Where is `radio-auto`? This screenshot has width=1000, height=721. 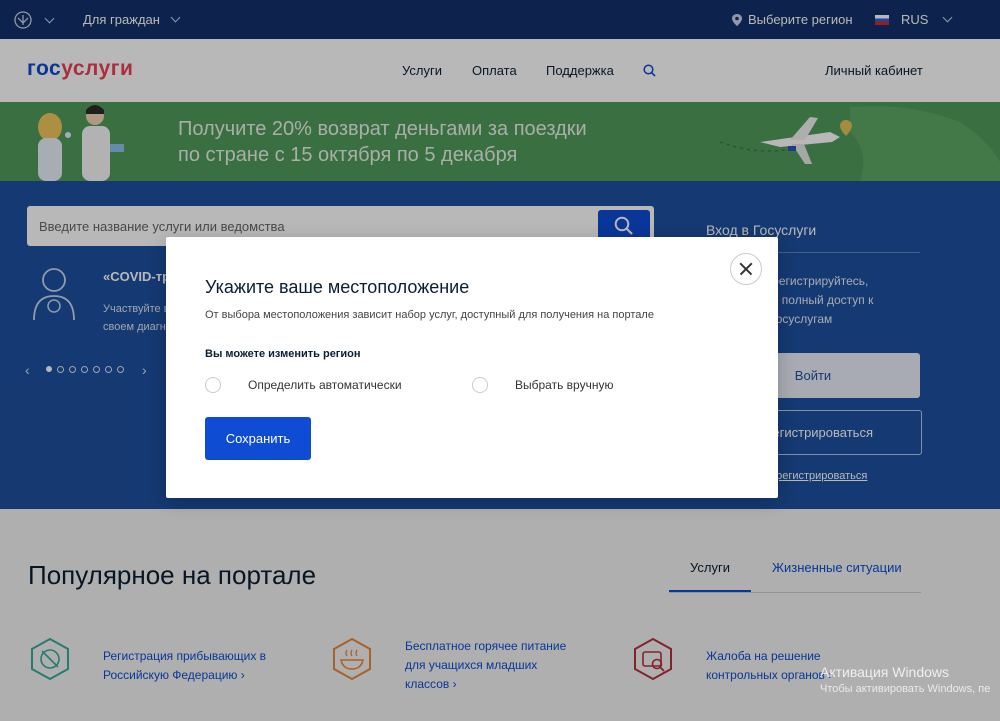
radio-auto is located at coordinates (213, 385).